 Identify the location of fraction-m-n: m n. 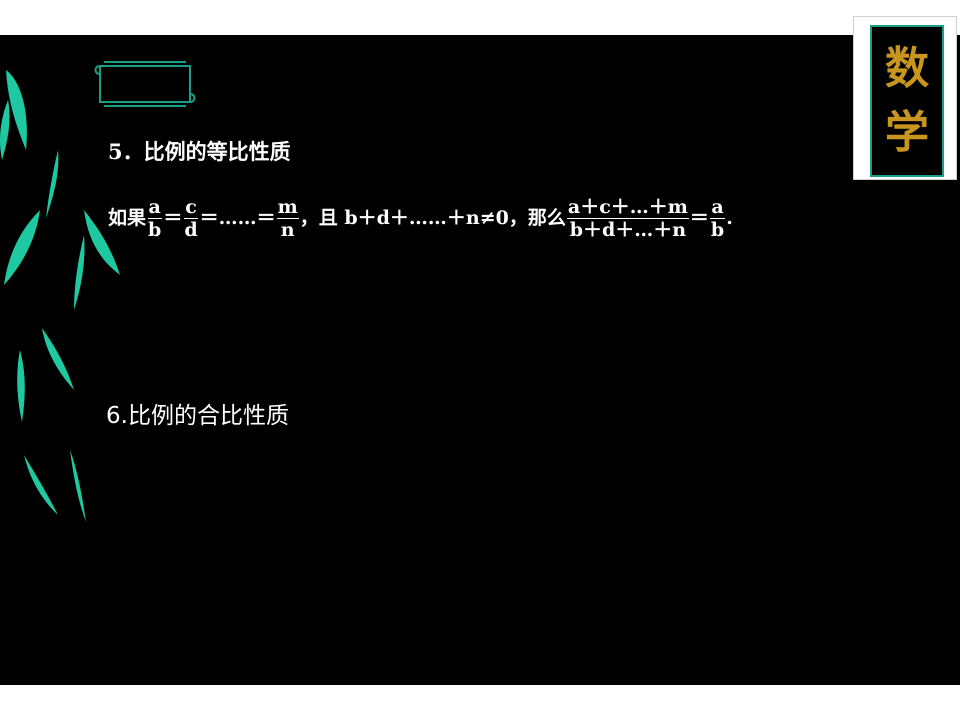
(287, 218).